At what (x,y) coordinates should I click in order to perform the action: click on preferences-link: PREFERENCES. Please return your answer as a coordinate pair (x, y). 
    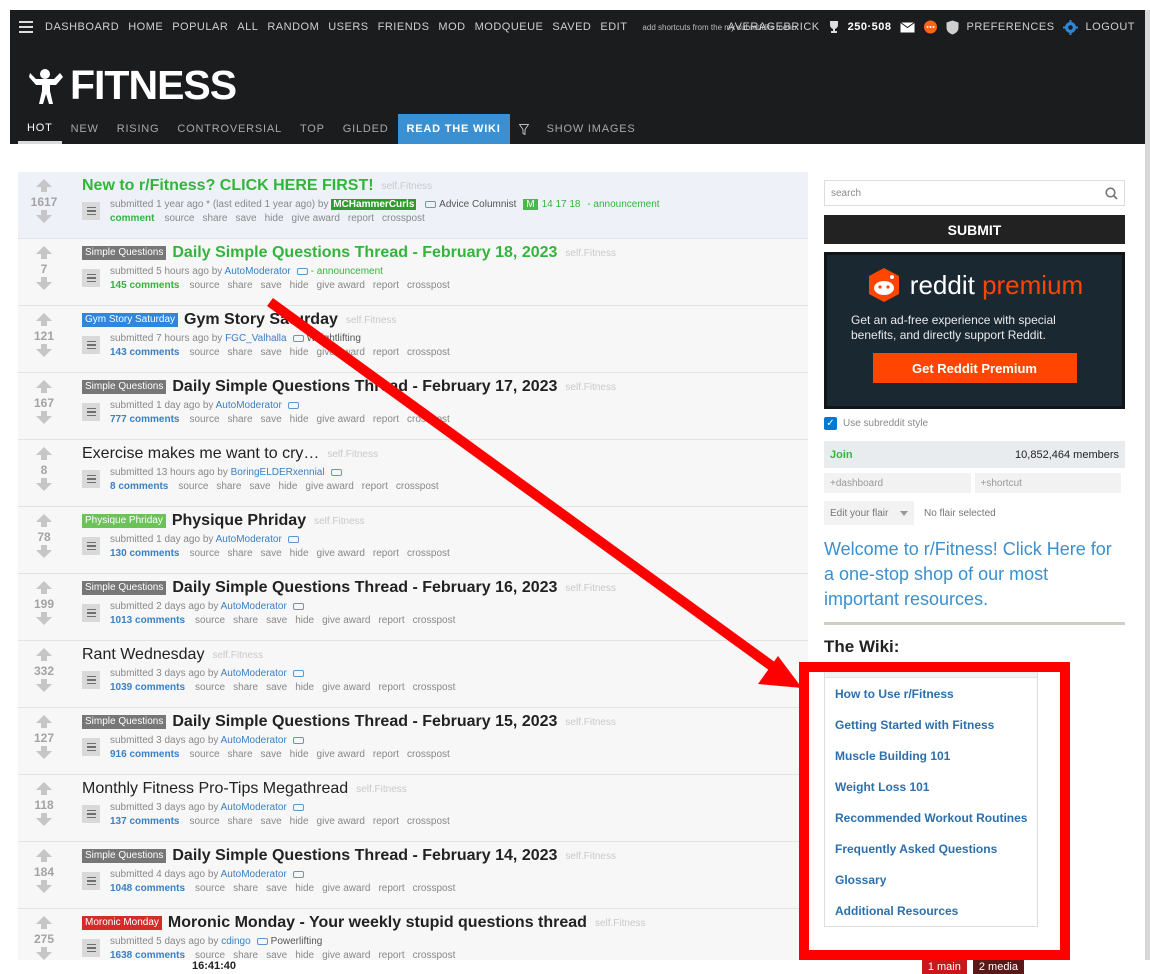
    Looking at the image, I should click on (1011, 27).